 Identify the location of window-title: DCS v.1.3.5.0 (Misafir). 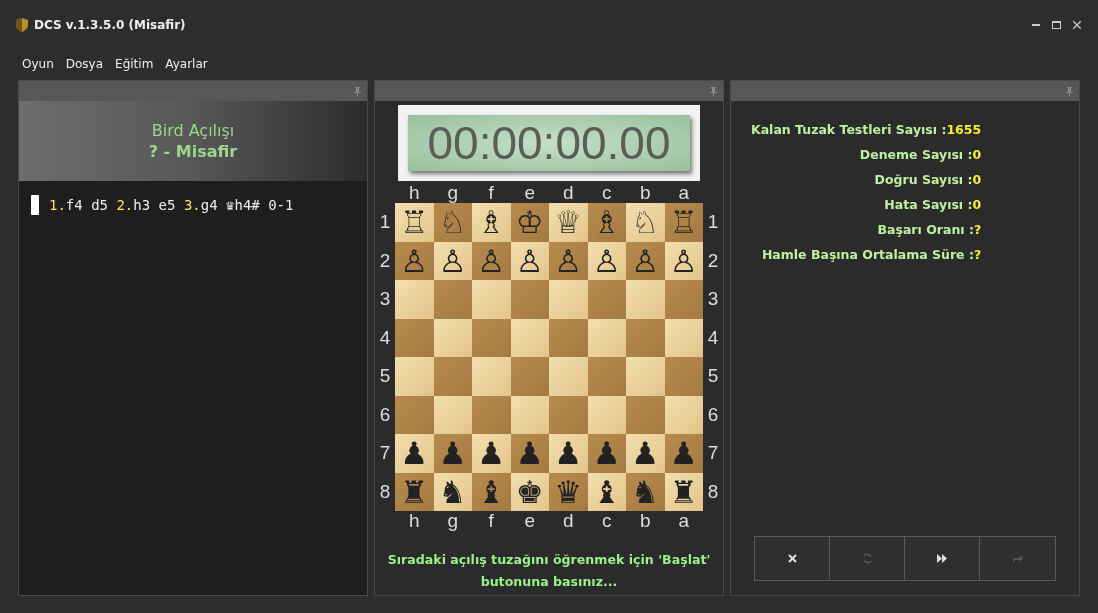
(110, 25).